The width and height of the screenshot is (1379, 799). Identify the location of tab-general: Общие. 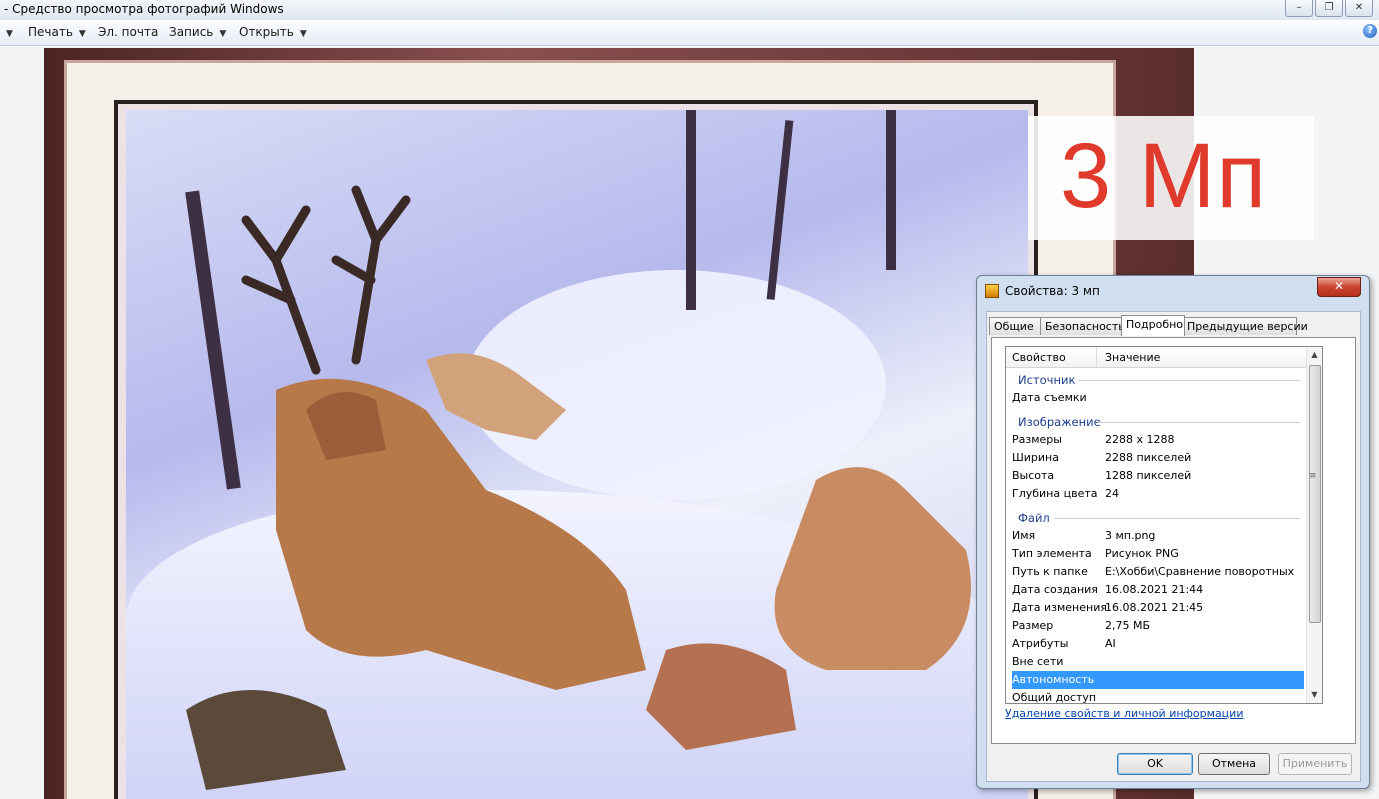
(1015, 326).